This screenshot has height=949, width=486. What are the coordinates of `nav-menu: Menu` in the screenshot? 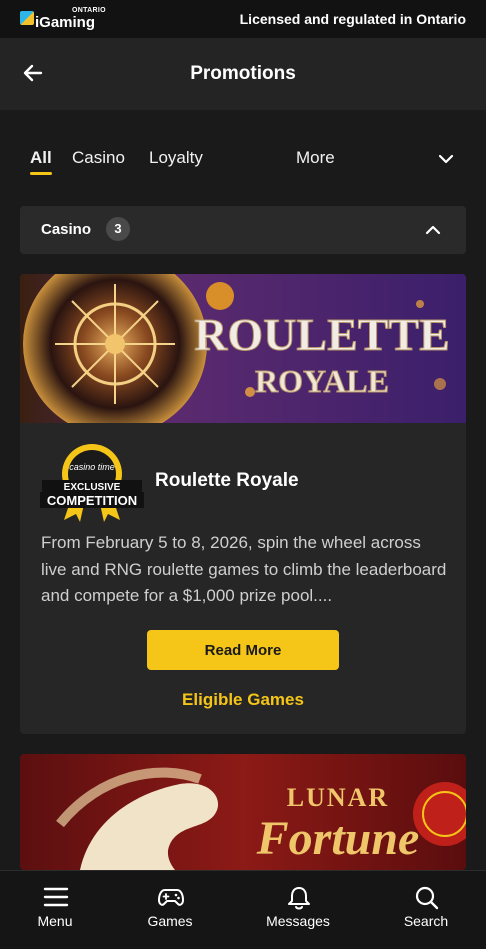 It's located at (57, 910).